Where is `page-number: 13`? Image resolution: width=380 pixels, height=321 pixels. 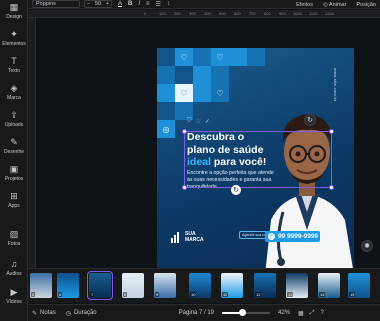
page-number: 13 is located at coordinates (290, 294).